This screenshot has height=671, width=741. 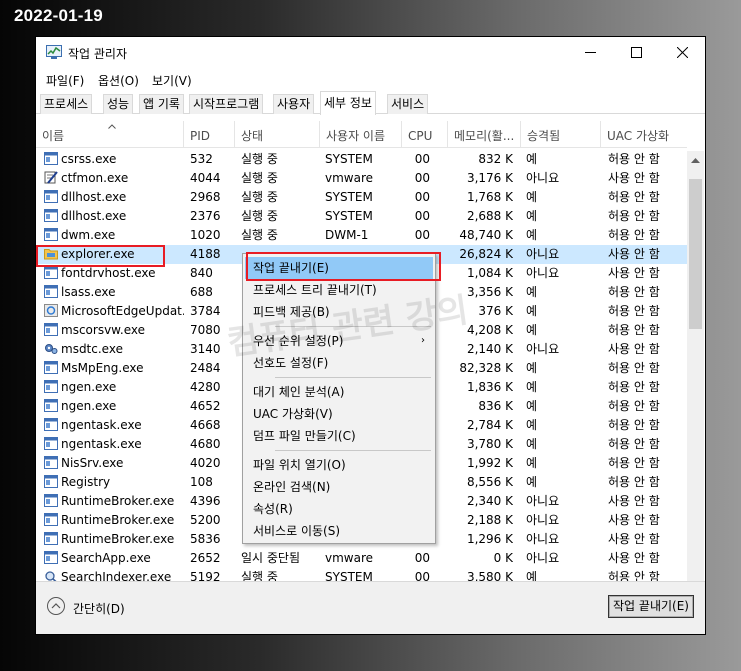 I want to click on tab-users: 사용자, so click(x=294, y=104).